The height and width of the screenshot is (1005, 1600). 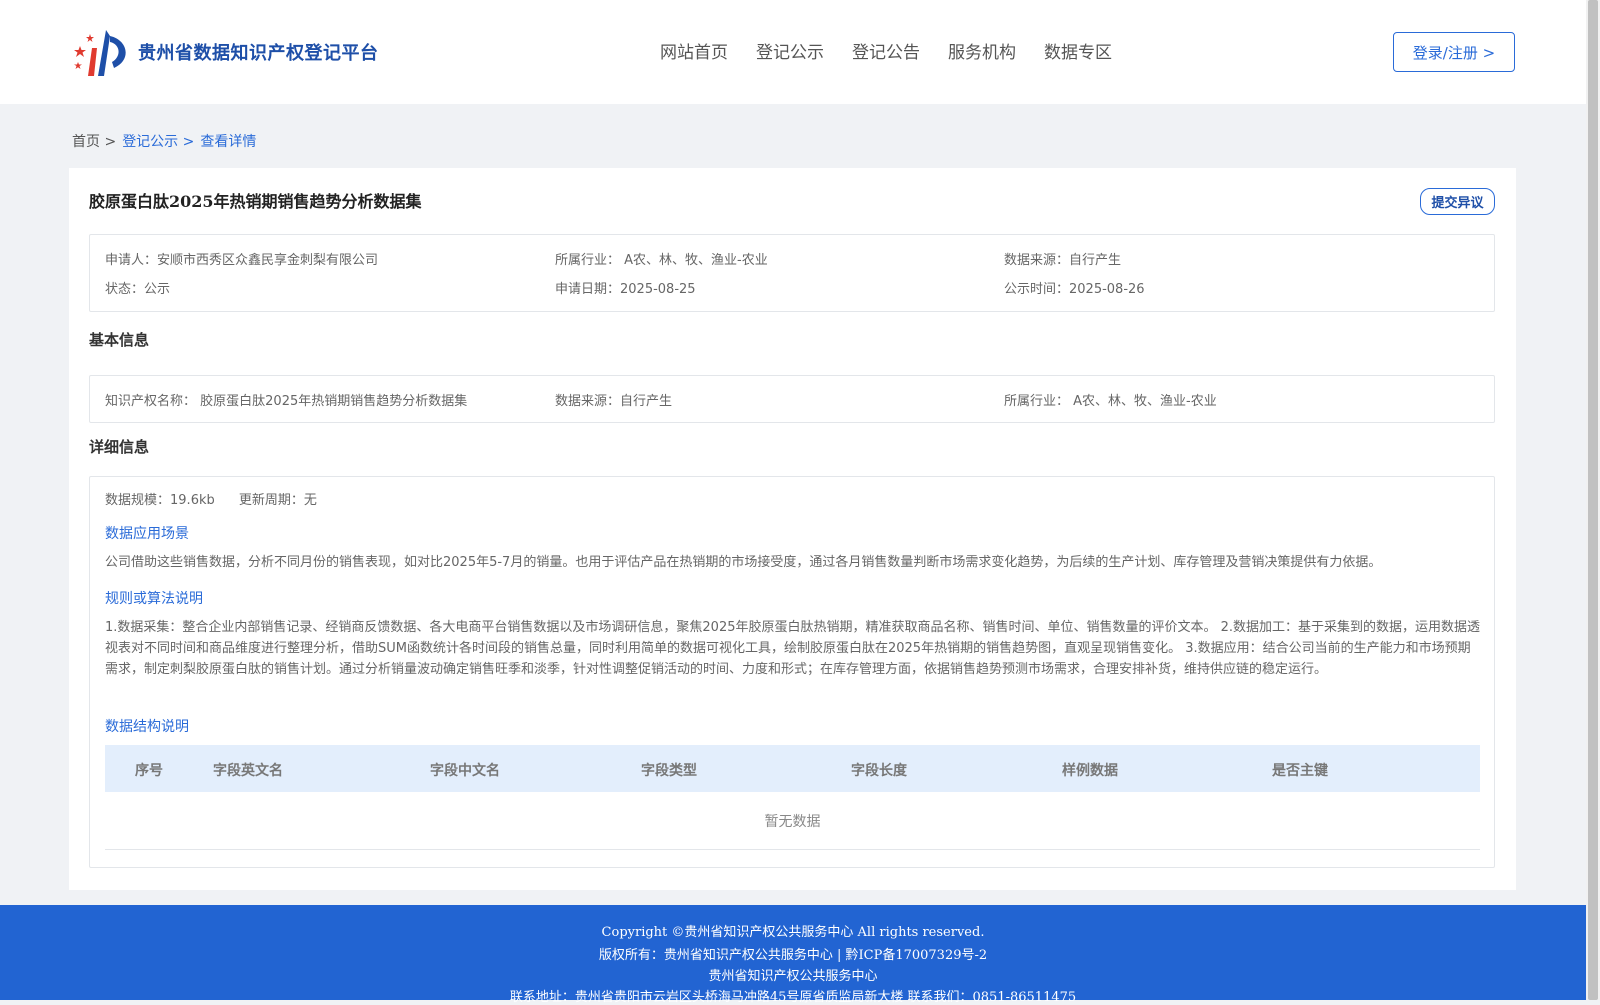 What do you see at coordinates (268, 260) in the screenshot?
I see `applicant-value: 安顺市西秀区众鑫民享金刺梨有限公司` at bounding box center [268, 260].